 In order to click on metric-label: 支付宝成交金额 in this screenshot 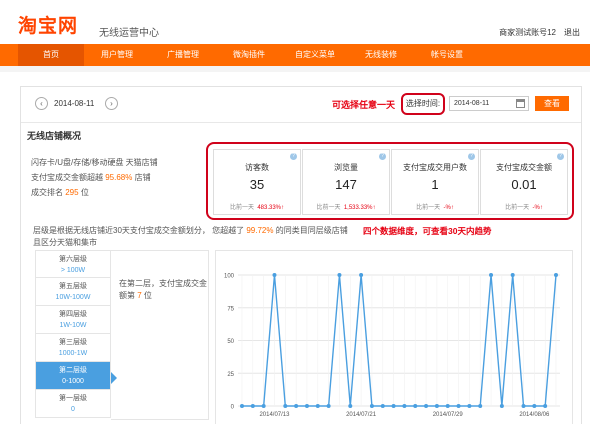, I will do `click(524, 167)`.